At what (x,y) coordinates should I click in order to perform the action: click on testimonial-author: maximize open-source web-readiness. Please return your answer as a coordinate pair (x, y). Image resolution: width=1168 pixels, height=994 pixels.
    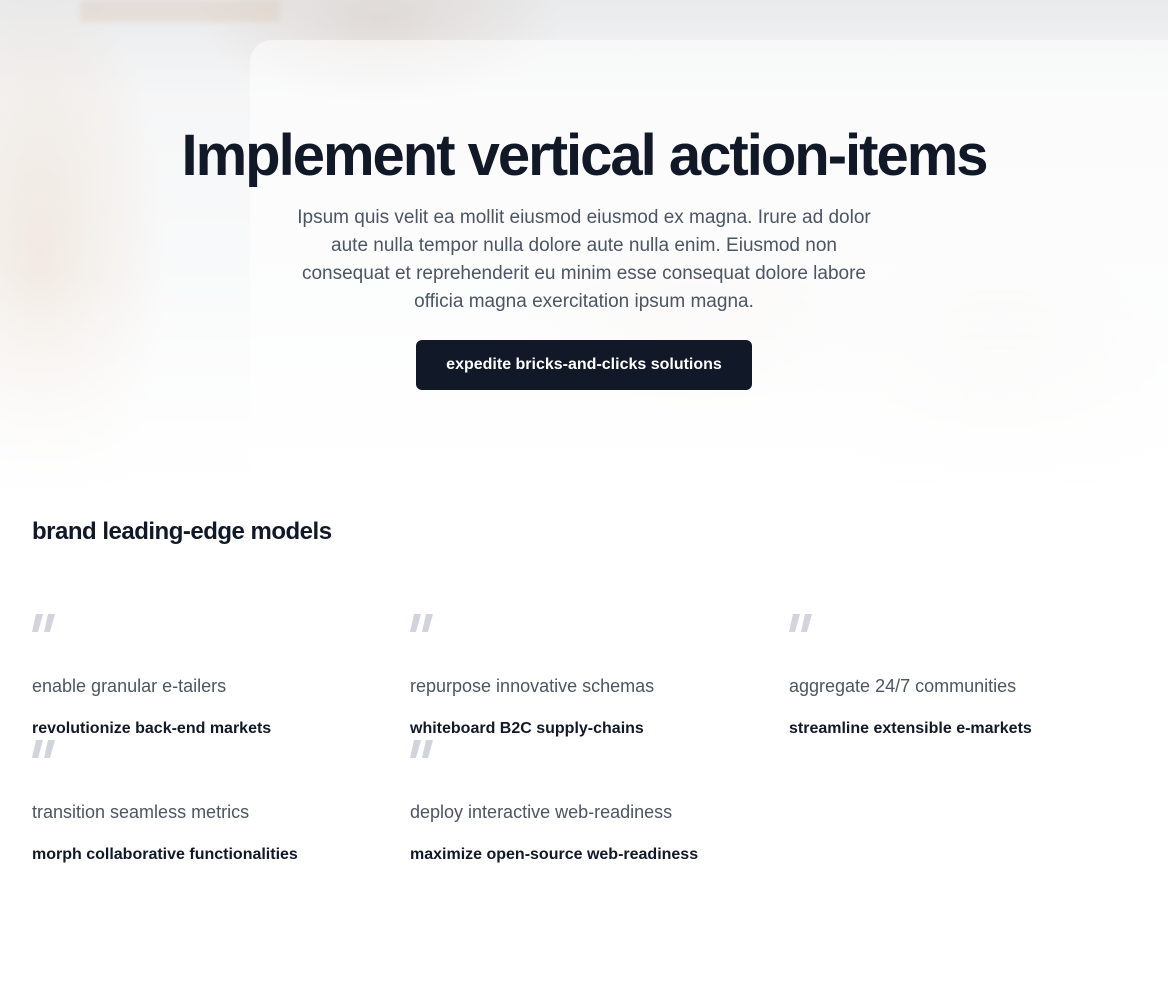
    Looking at the image, I should click on (554, 854).